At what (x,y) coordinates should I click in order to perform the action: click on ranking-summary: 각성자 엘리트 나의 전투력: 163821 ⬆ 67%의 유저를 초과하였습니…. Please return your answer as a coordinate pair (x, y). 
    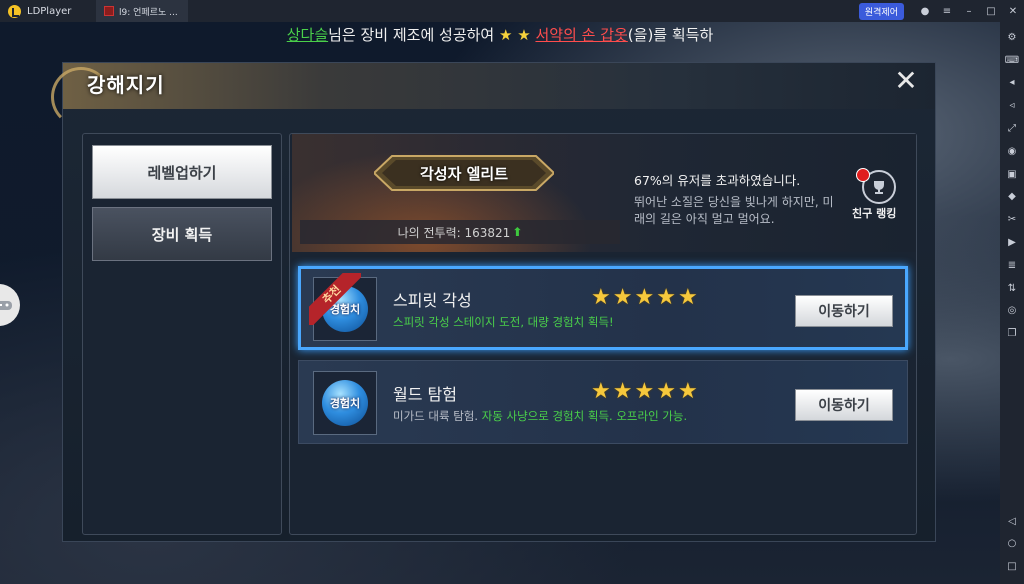
    Looking at the image, I should click on (604, 193).